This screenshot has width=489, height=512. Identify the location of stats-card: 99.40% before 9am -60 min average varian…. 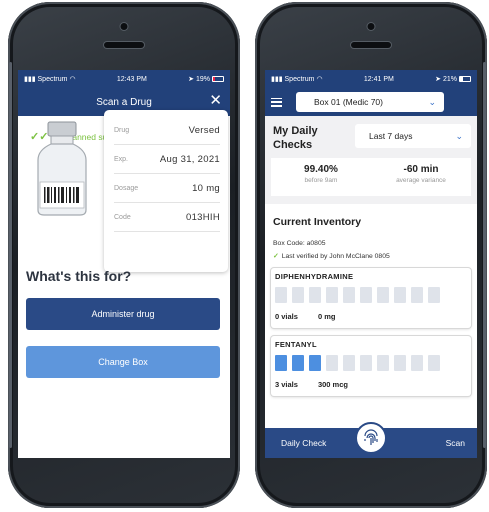
(371, 177).